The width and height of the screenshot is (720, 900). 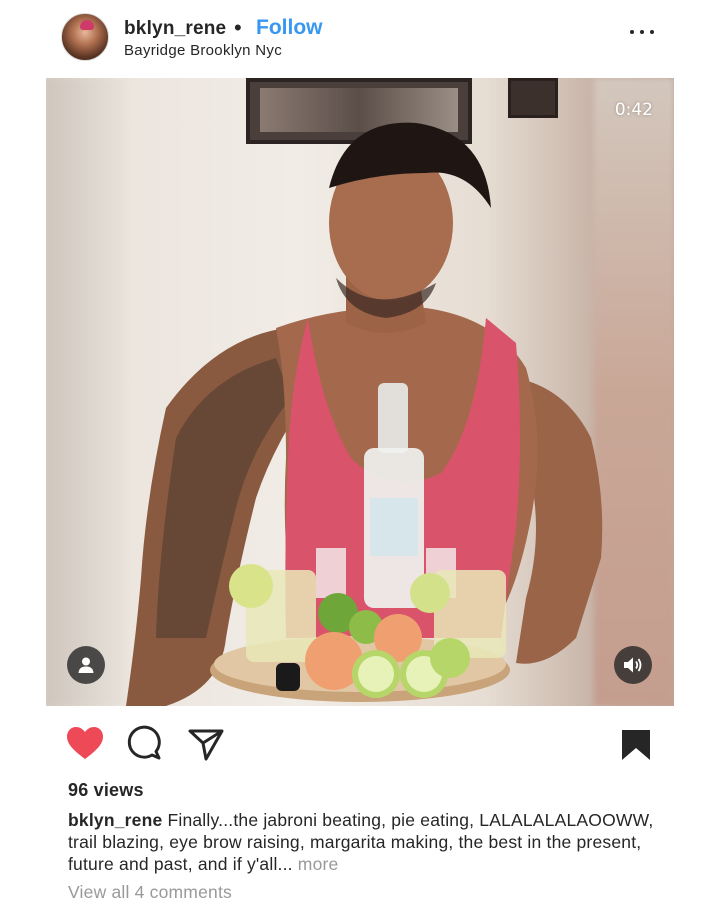 What do you see at coordinates (642, 32) in the screenshot?
I see `more-options-icon` at bounding box center [642, 32].